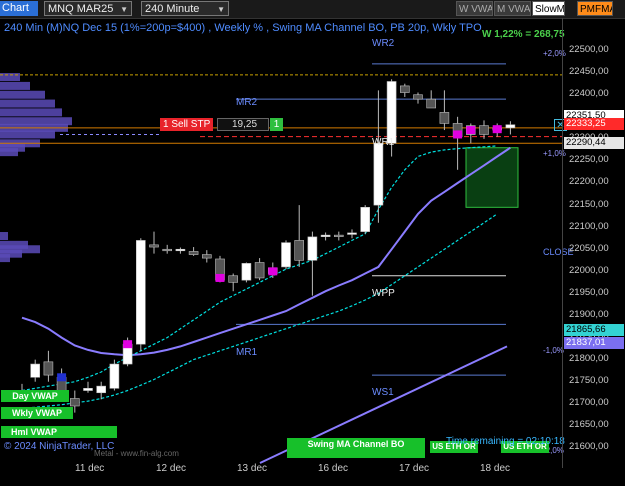 This screenshot has width=625, height=486. Describe the element at coordinates (36, 168) in the screenshot. I see `tpo-volume-profile` at that location.